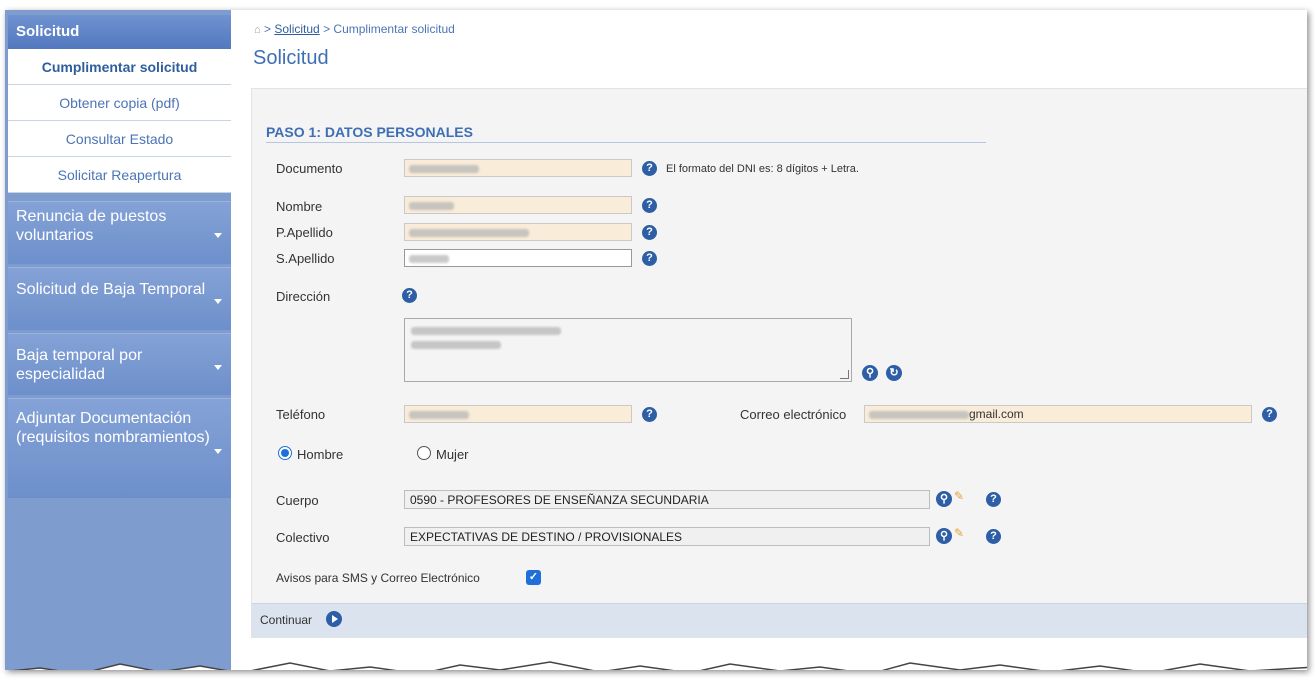 This screenshot has width=1315, height=682. I want to click on sidebar-group-renuncia: Renuncia de puestos voluntarios, so click(119, 232).